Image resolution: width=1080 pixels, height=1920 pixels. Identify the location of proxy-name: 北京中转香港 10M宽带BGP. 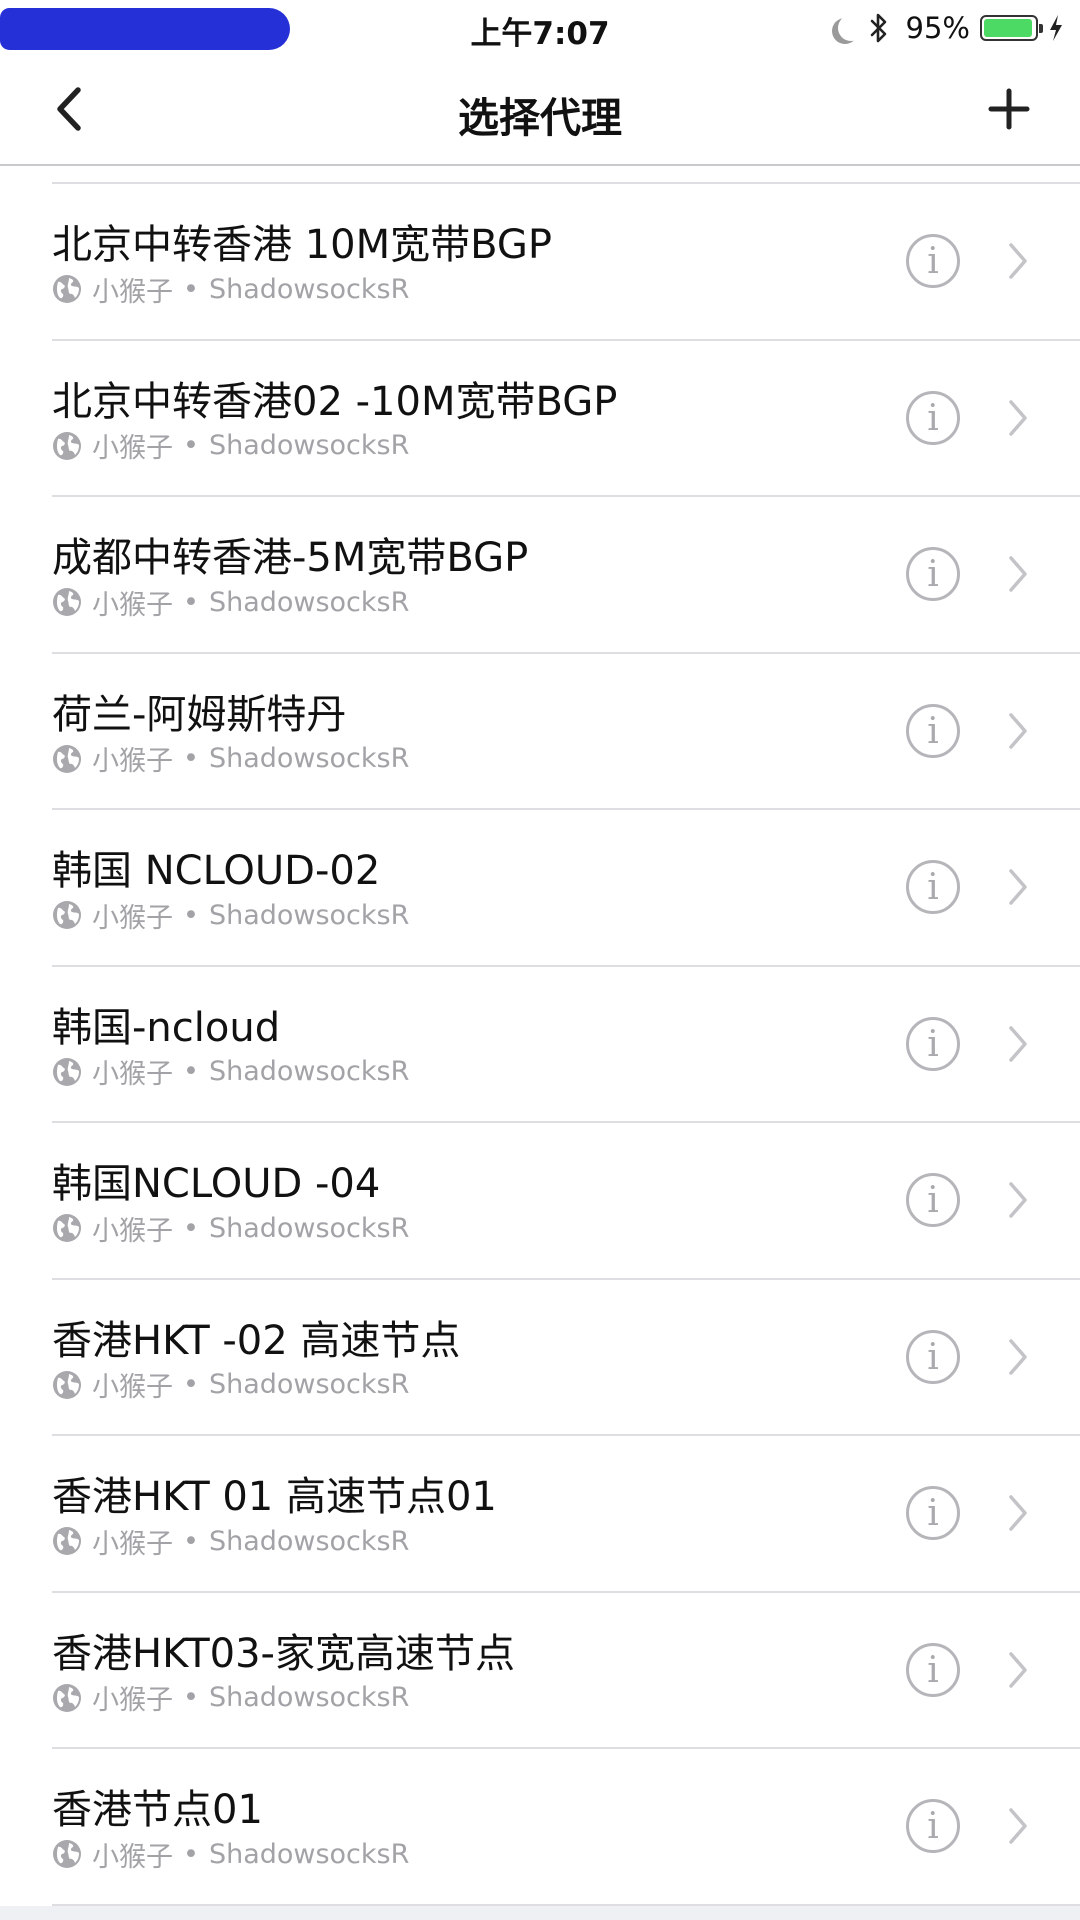
(302, 245).